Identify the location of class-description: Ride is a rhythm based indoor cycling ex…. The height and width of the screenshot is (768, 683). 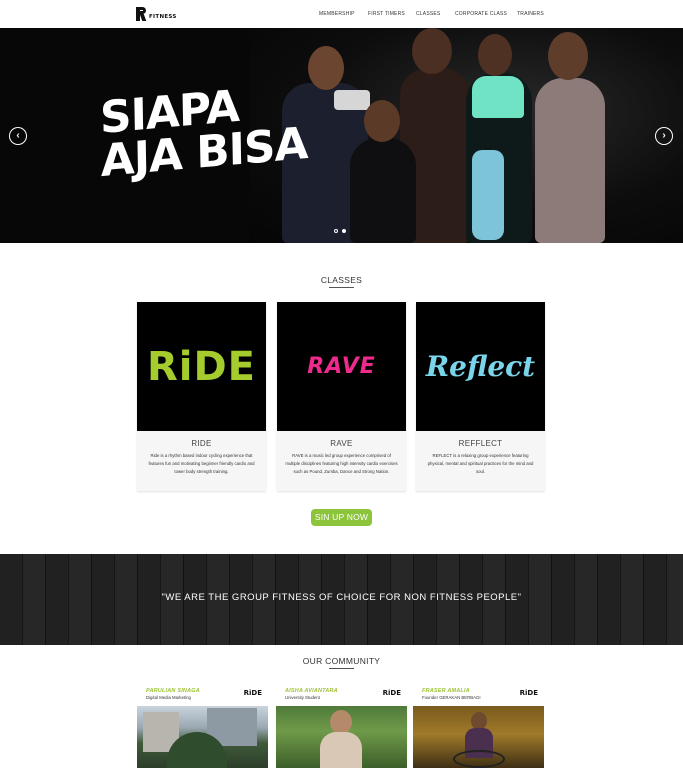
(201, 463).